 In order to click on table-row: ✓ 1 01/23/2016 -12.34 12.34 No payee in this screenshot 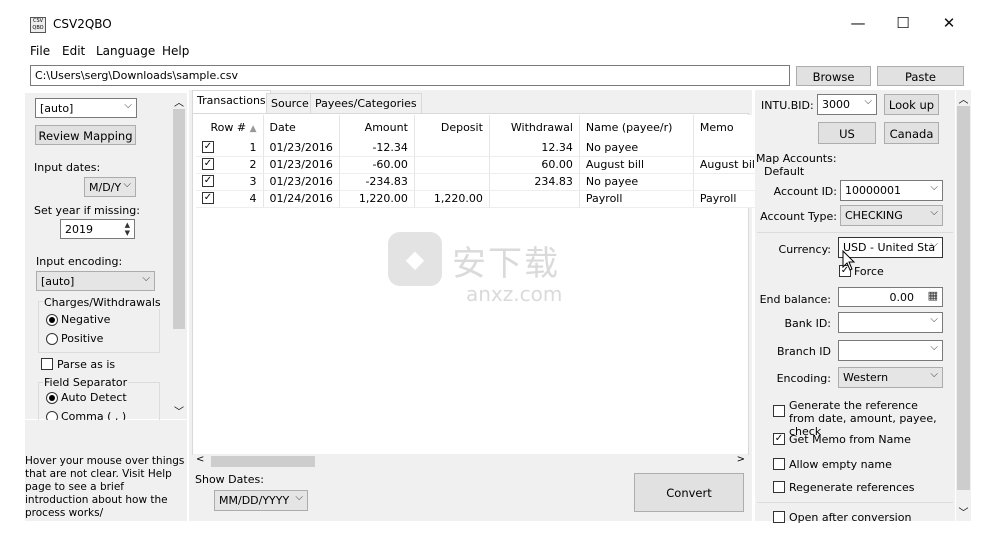, I will do `click(480, 148)`.